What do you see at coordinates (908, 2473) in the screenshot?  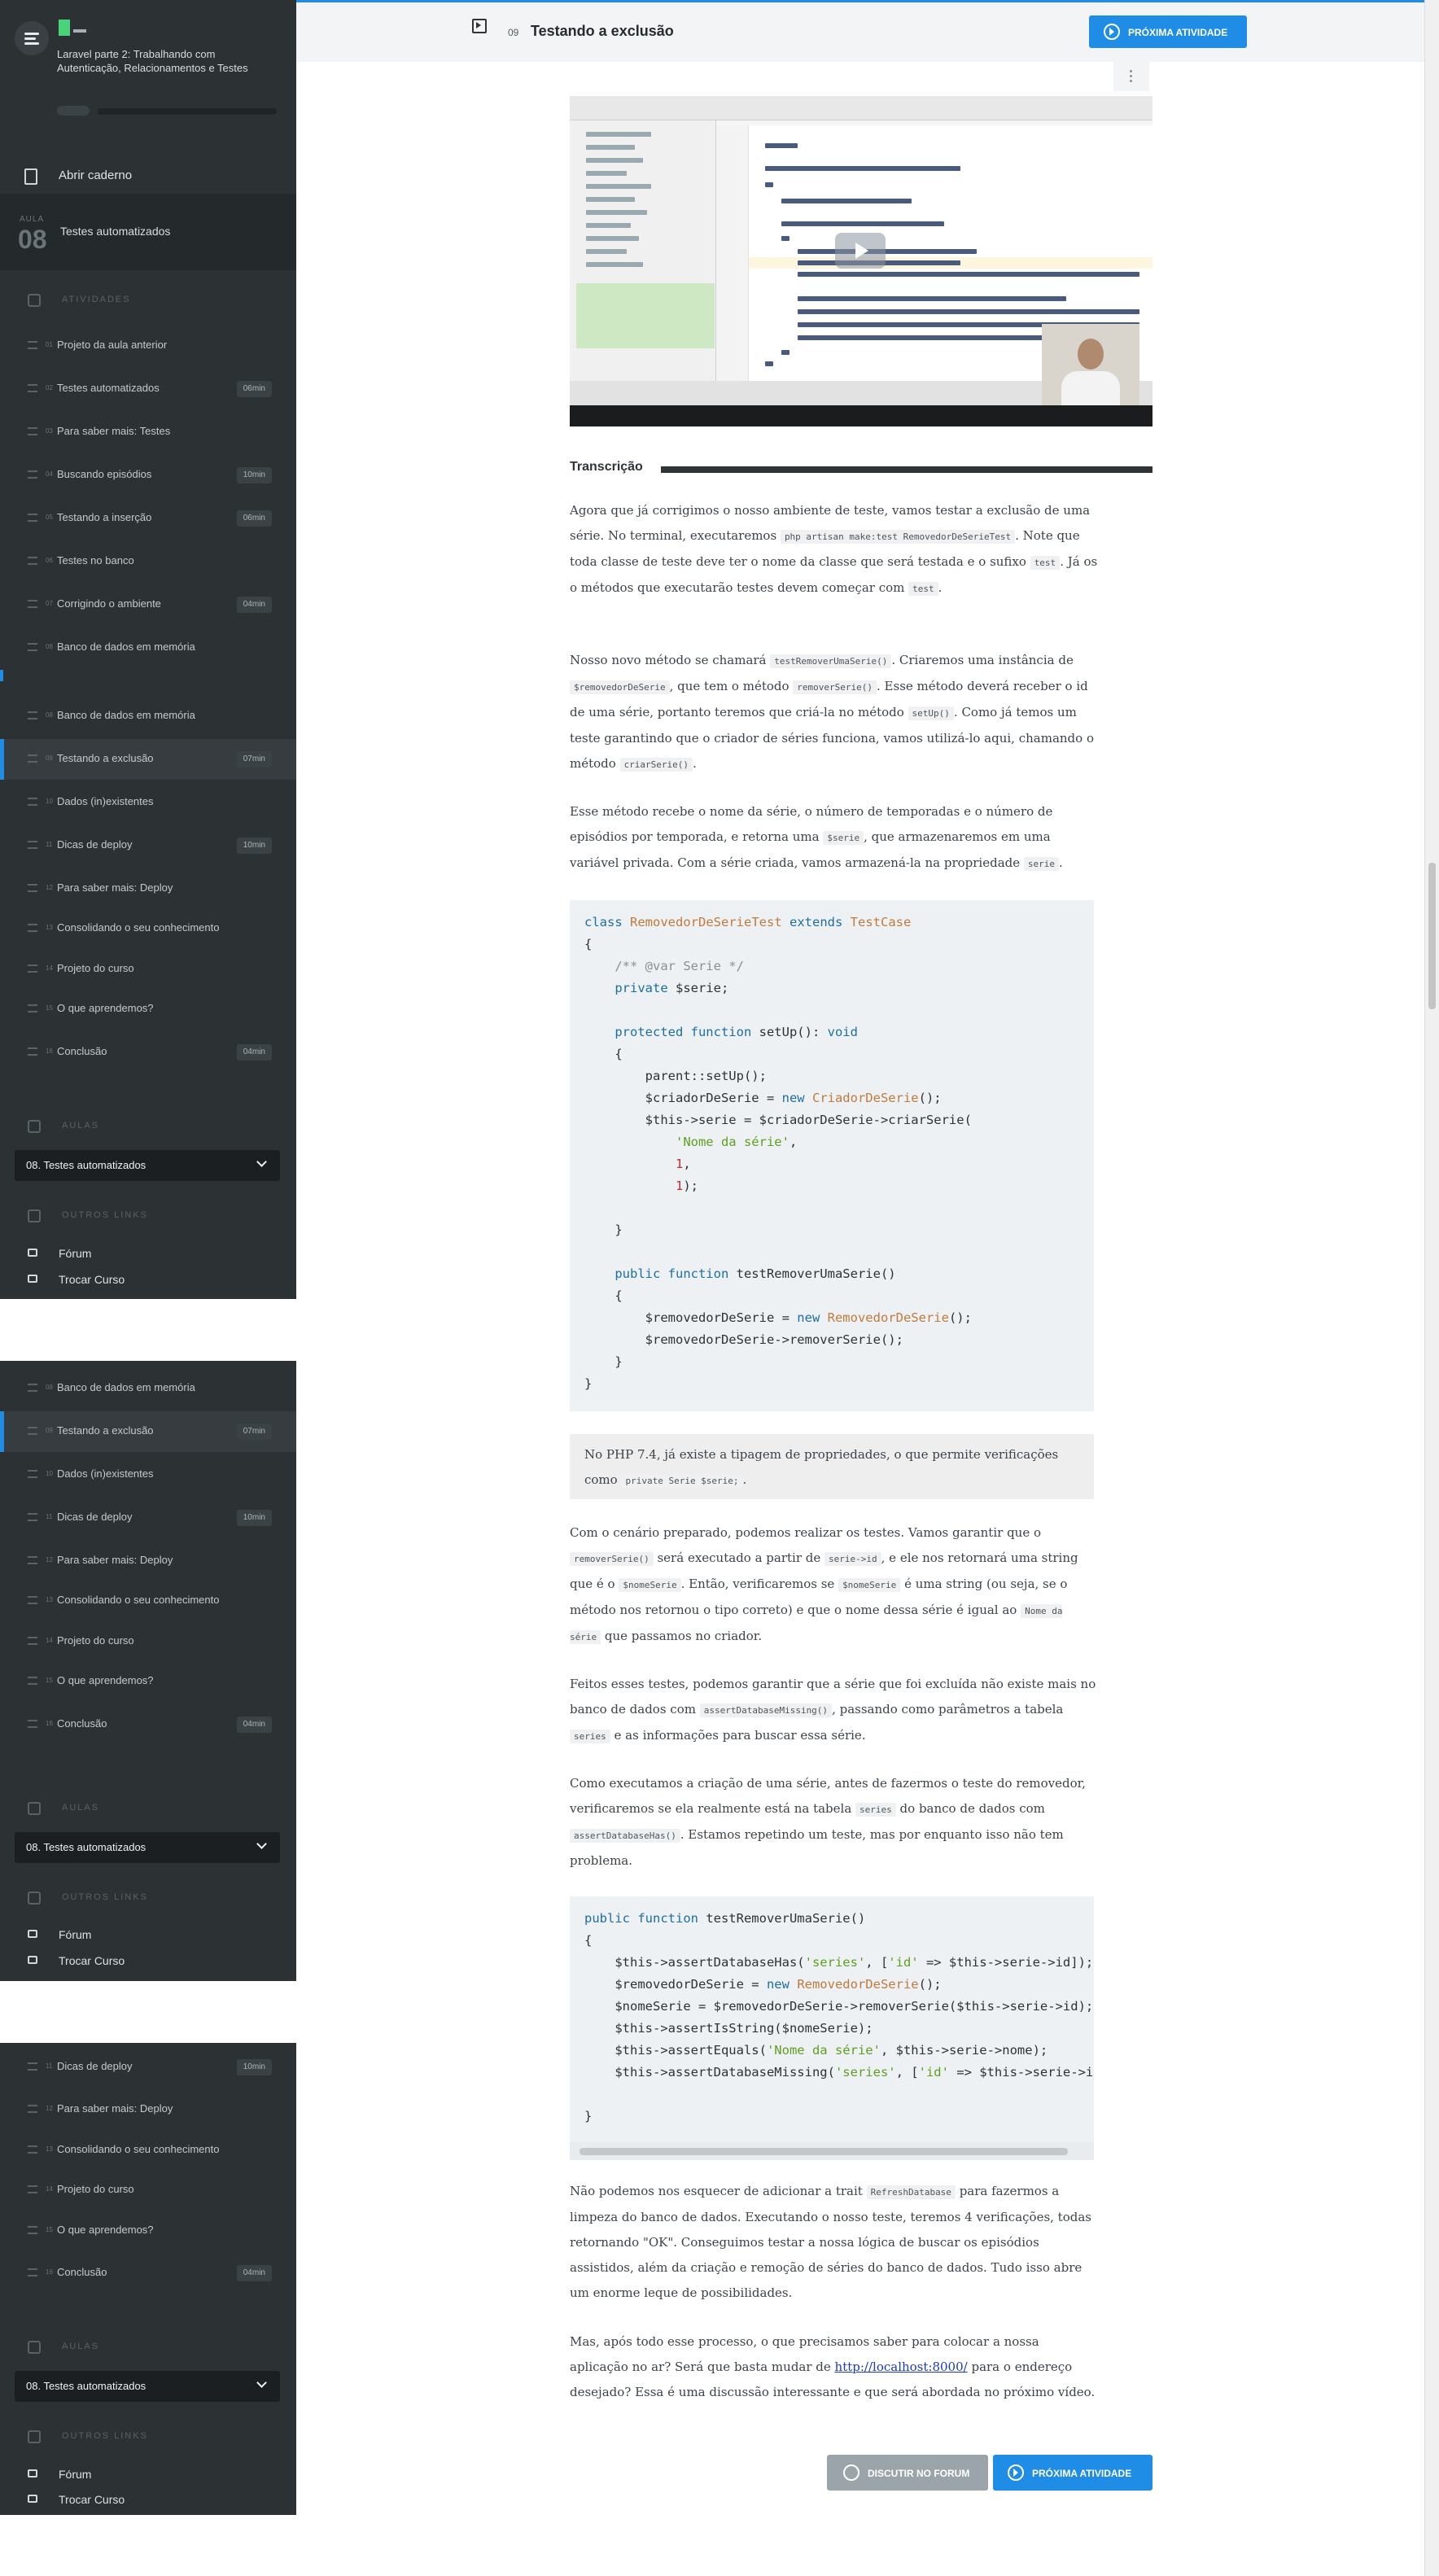 I see `discuss-forum-button: DISCUTIR NO FORUM` at bounding box center [908, 2473].